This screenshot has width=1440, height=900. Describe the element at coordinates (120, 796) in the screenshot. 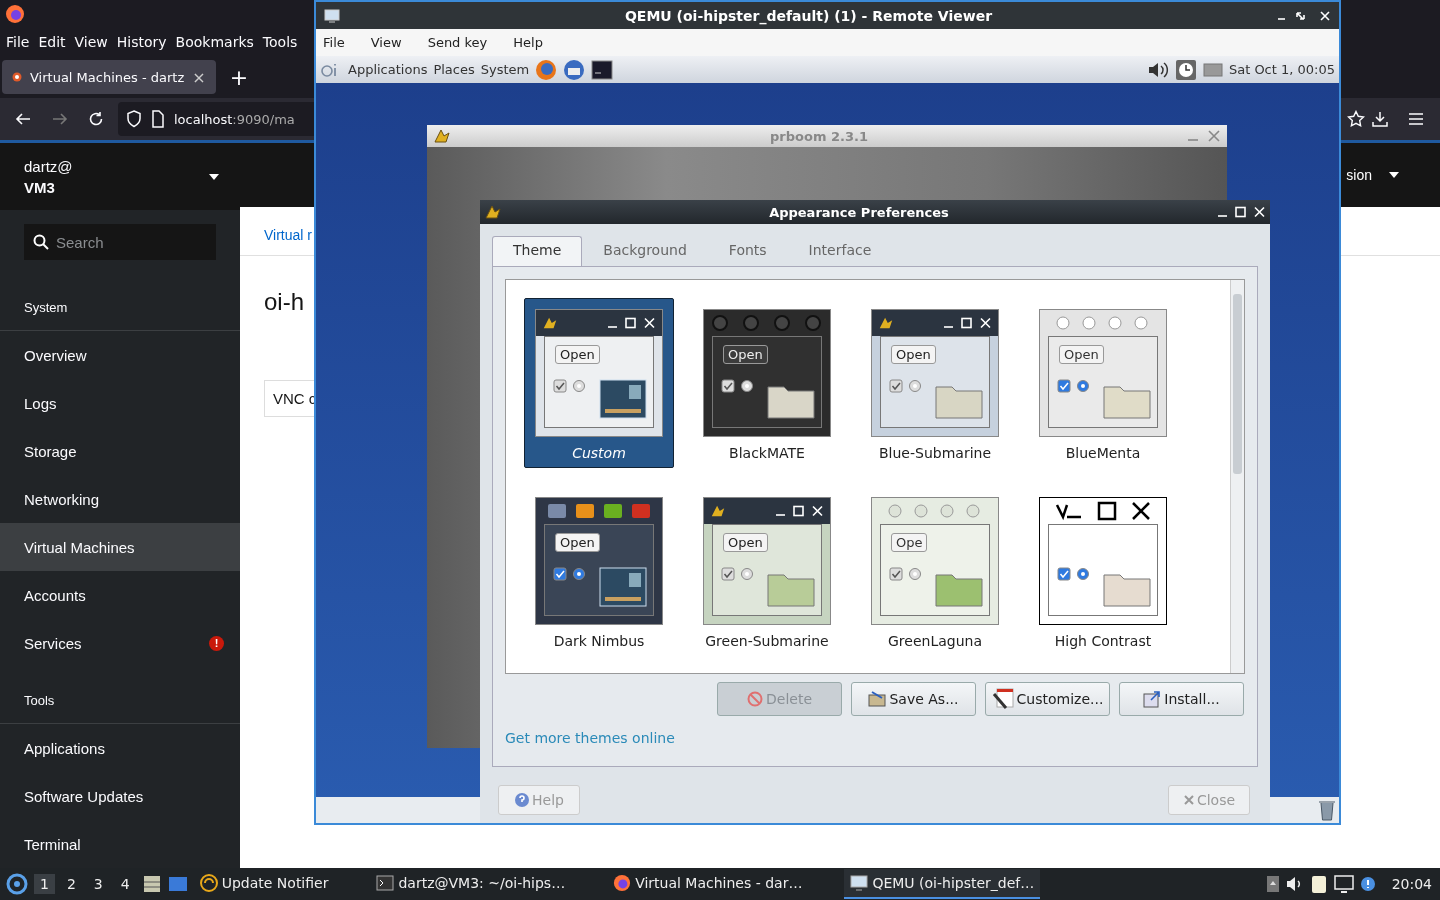

I see `nav-item: Software Updates` at that location.